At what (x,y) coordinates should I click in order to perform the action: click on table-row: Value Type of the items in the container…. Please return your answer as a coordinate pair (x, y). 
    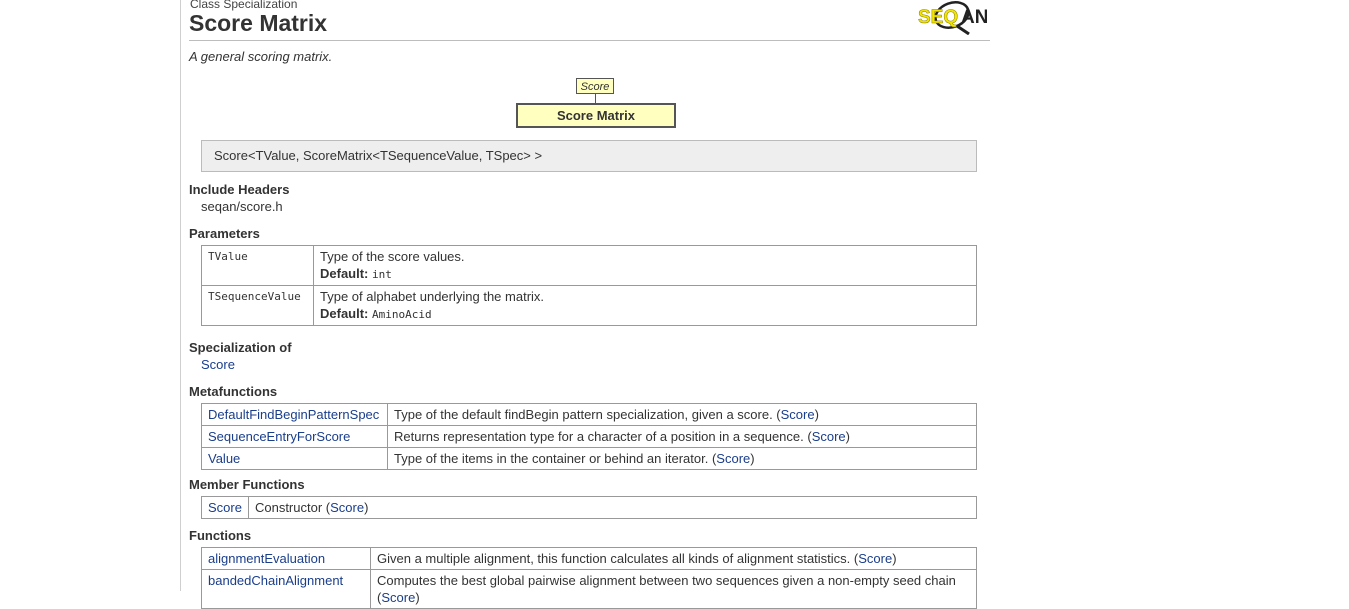
    Looking at the image, I should click on (589, 458).